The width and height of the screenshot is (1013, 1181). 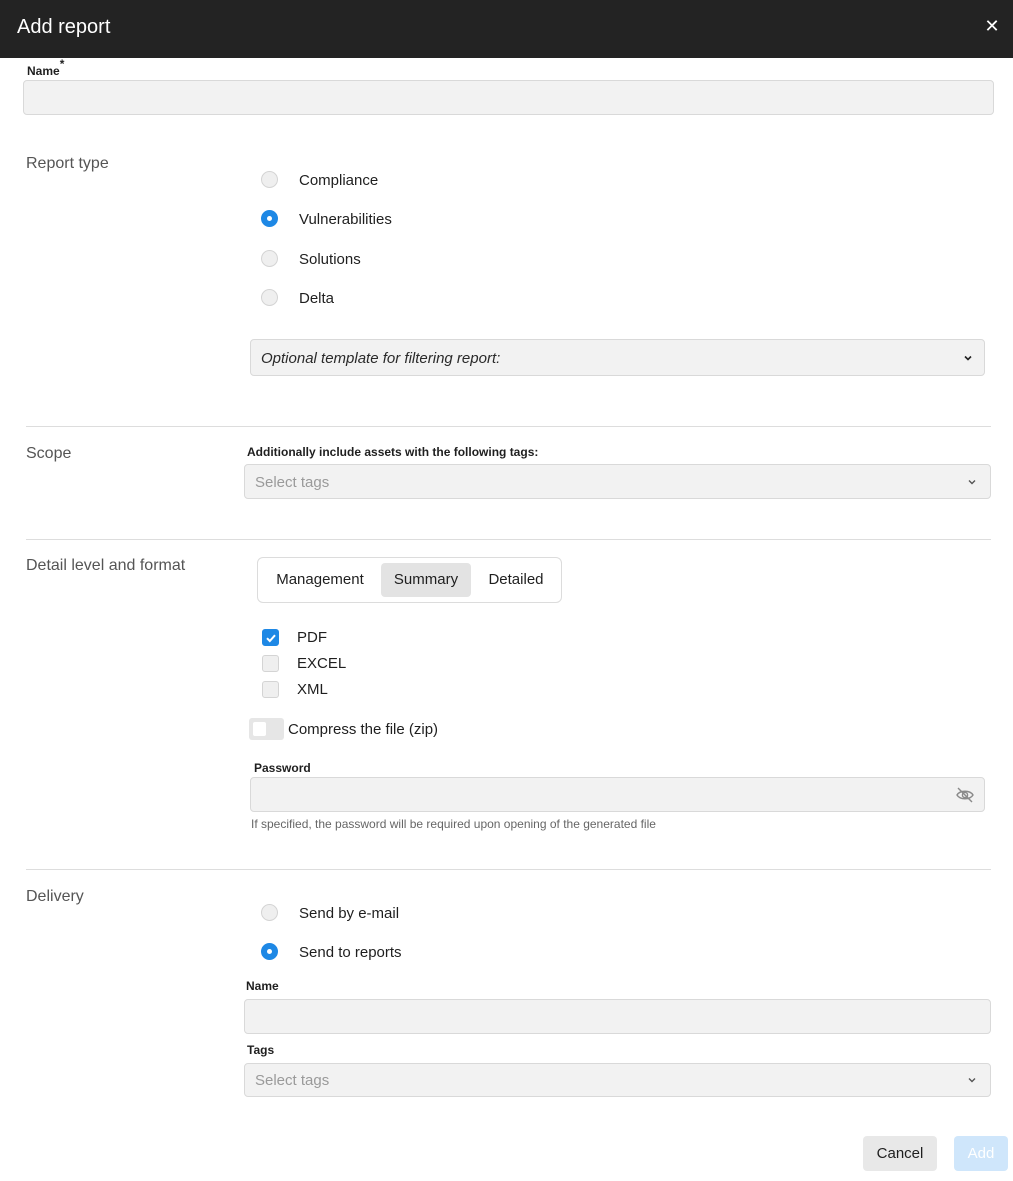 I want to click on radio-vulnerabilities, so click(x=269, y=218).